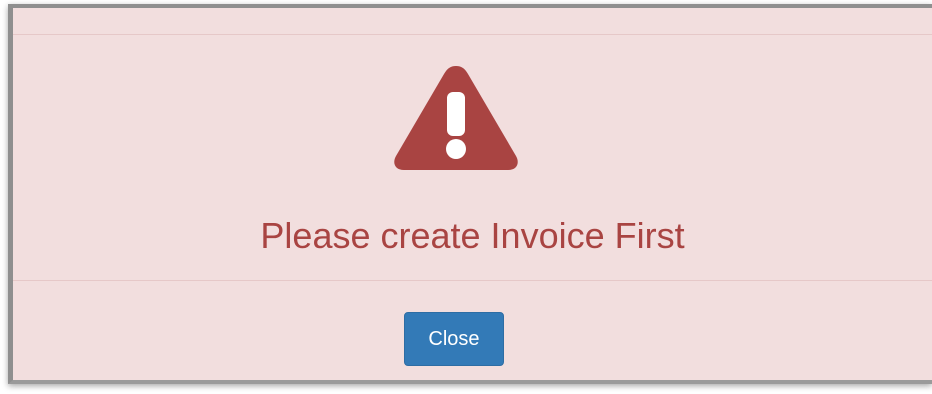  Describe the element at coordinates (472, 235) in the screenshot. I see `alert-message: Please create Invoice First` at that location.